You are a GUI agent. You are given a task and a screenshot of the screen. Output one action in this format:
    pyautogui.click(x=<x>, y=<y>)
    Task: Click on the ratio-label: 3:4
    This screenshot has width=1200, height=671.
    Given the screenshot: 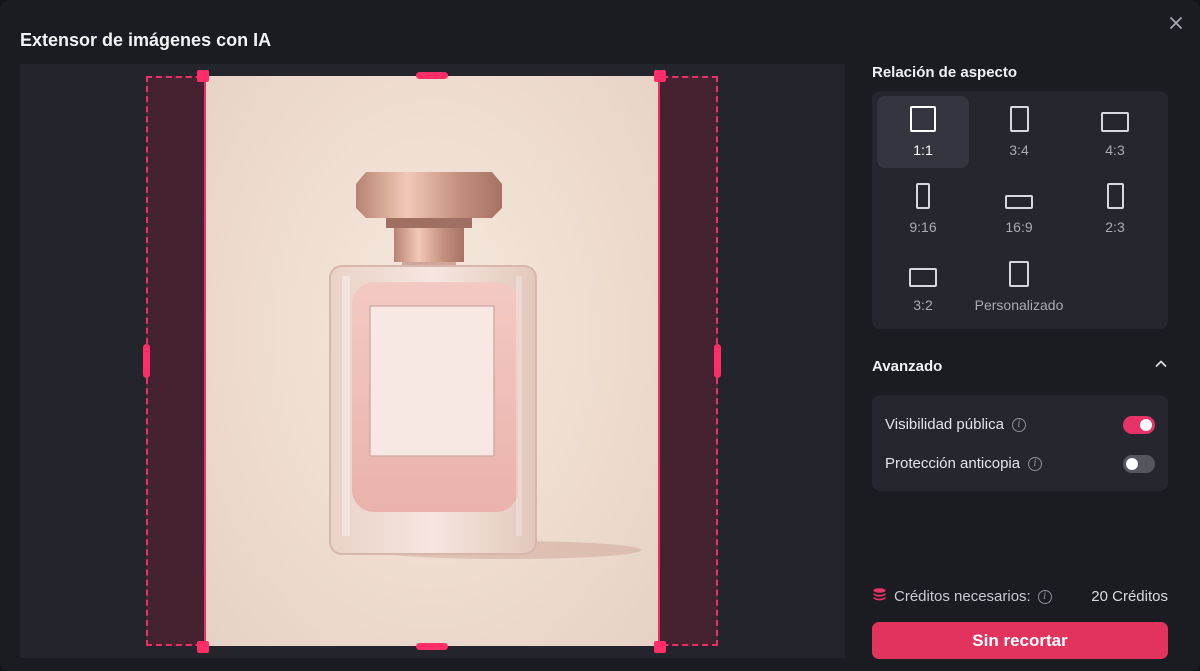 What is the action you would take?
    pyautogui.click(x=1019, y=150)
    